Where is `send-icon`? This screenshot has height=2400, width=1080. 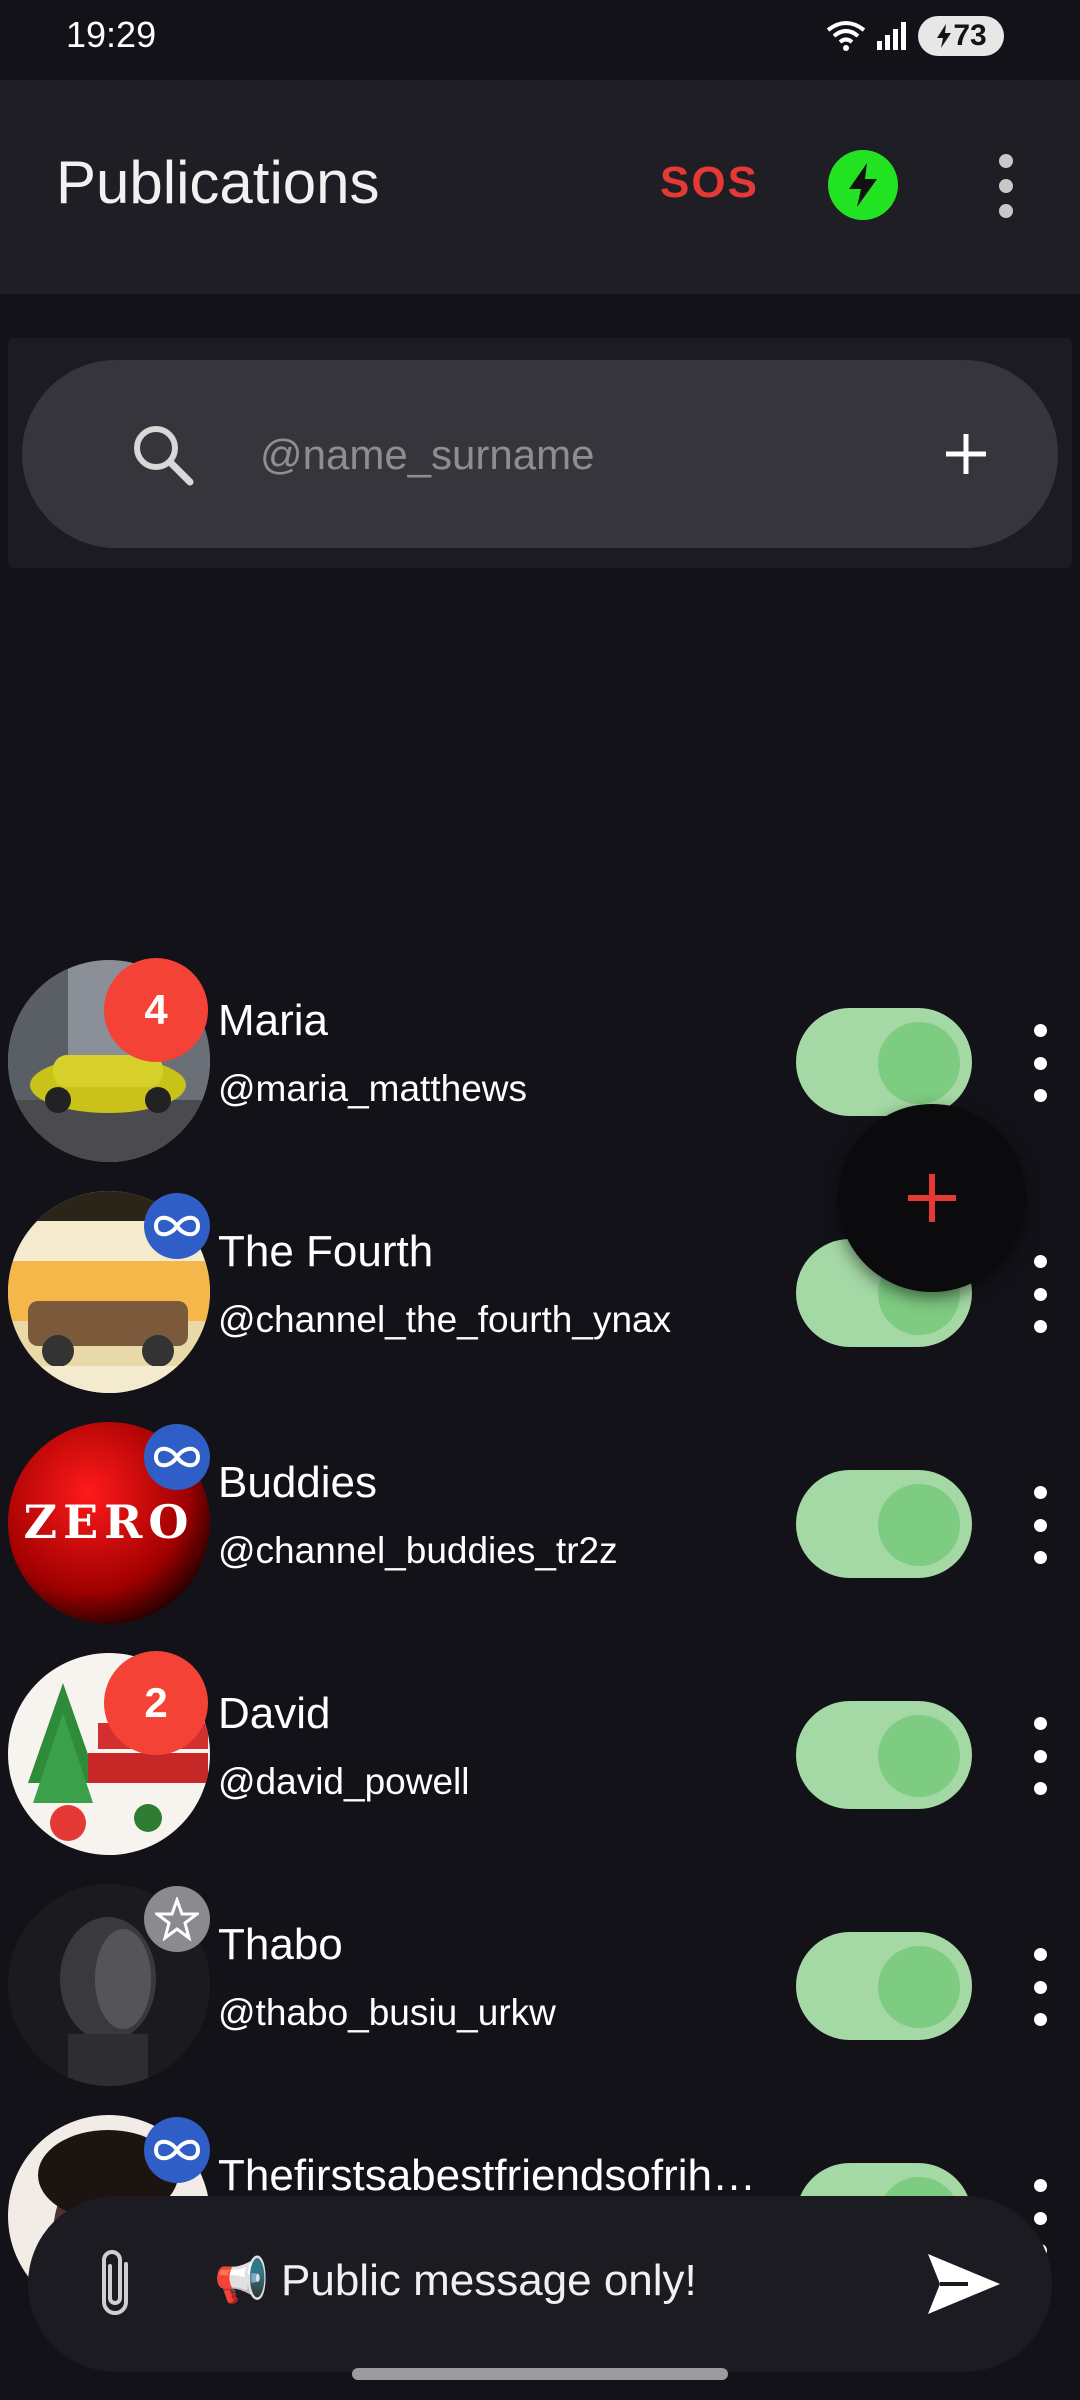
send-icon is located at coordinates (964, 2284).